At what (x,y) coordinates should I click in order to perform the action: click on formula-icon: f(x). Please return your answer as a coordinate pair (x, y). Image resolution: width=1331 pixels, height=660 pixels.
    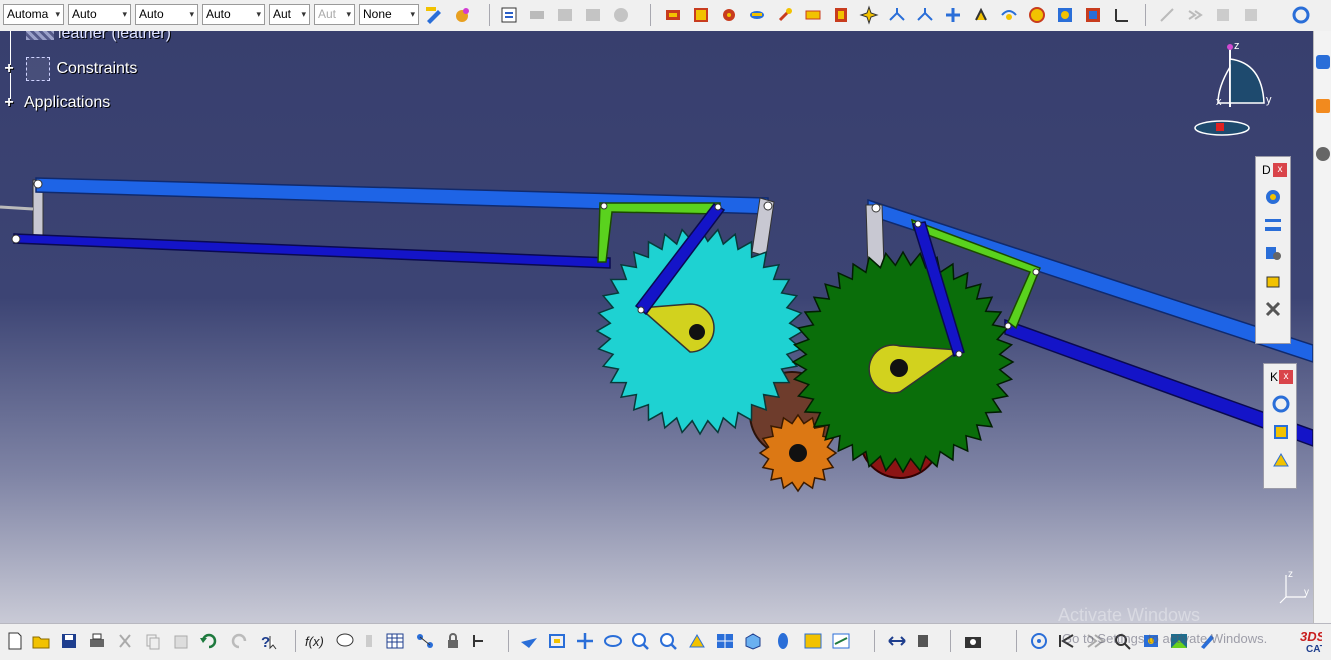
    Looking at the image, I should click on (315, 641).